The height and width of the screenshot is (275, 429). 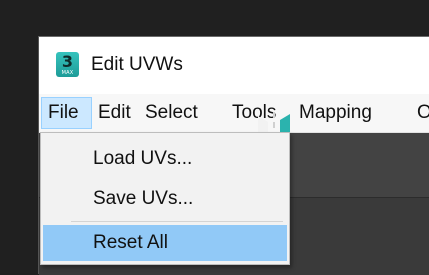 I want to click on menu-bar: File Edit Select Tools Mapping O, so click(x=234, y=113).